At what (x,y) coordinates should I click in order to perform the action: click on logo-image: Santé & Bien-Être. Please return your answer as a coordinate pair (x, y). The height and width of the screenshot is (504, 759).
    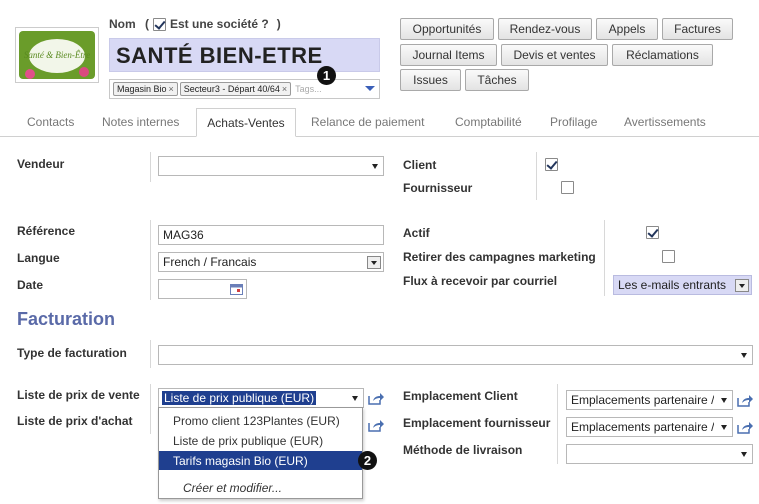
    Looking at the image, I should click on (57, 55).